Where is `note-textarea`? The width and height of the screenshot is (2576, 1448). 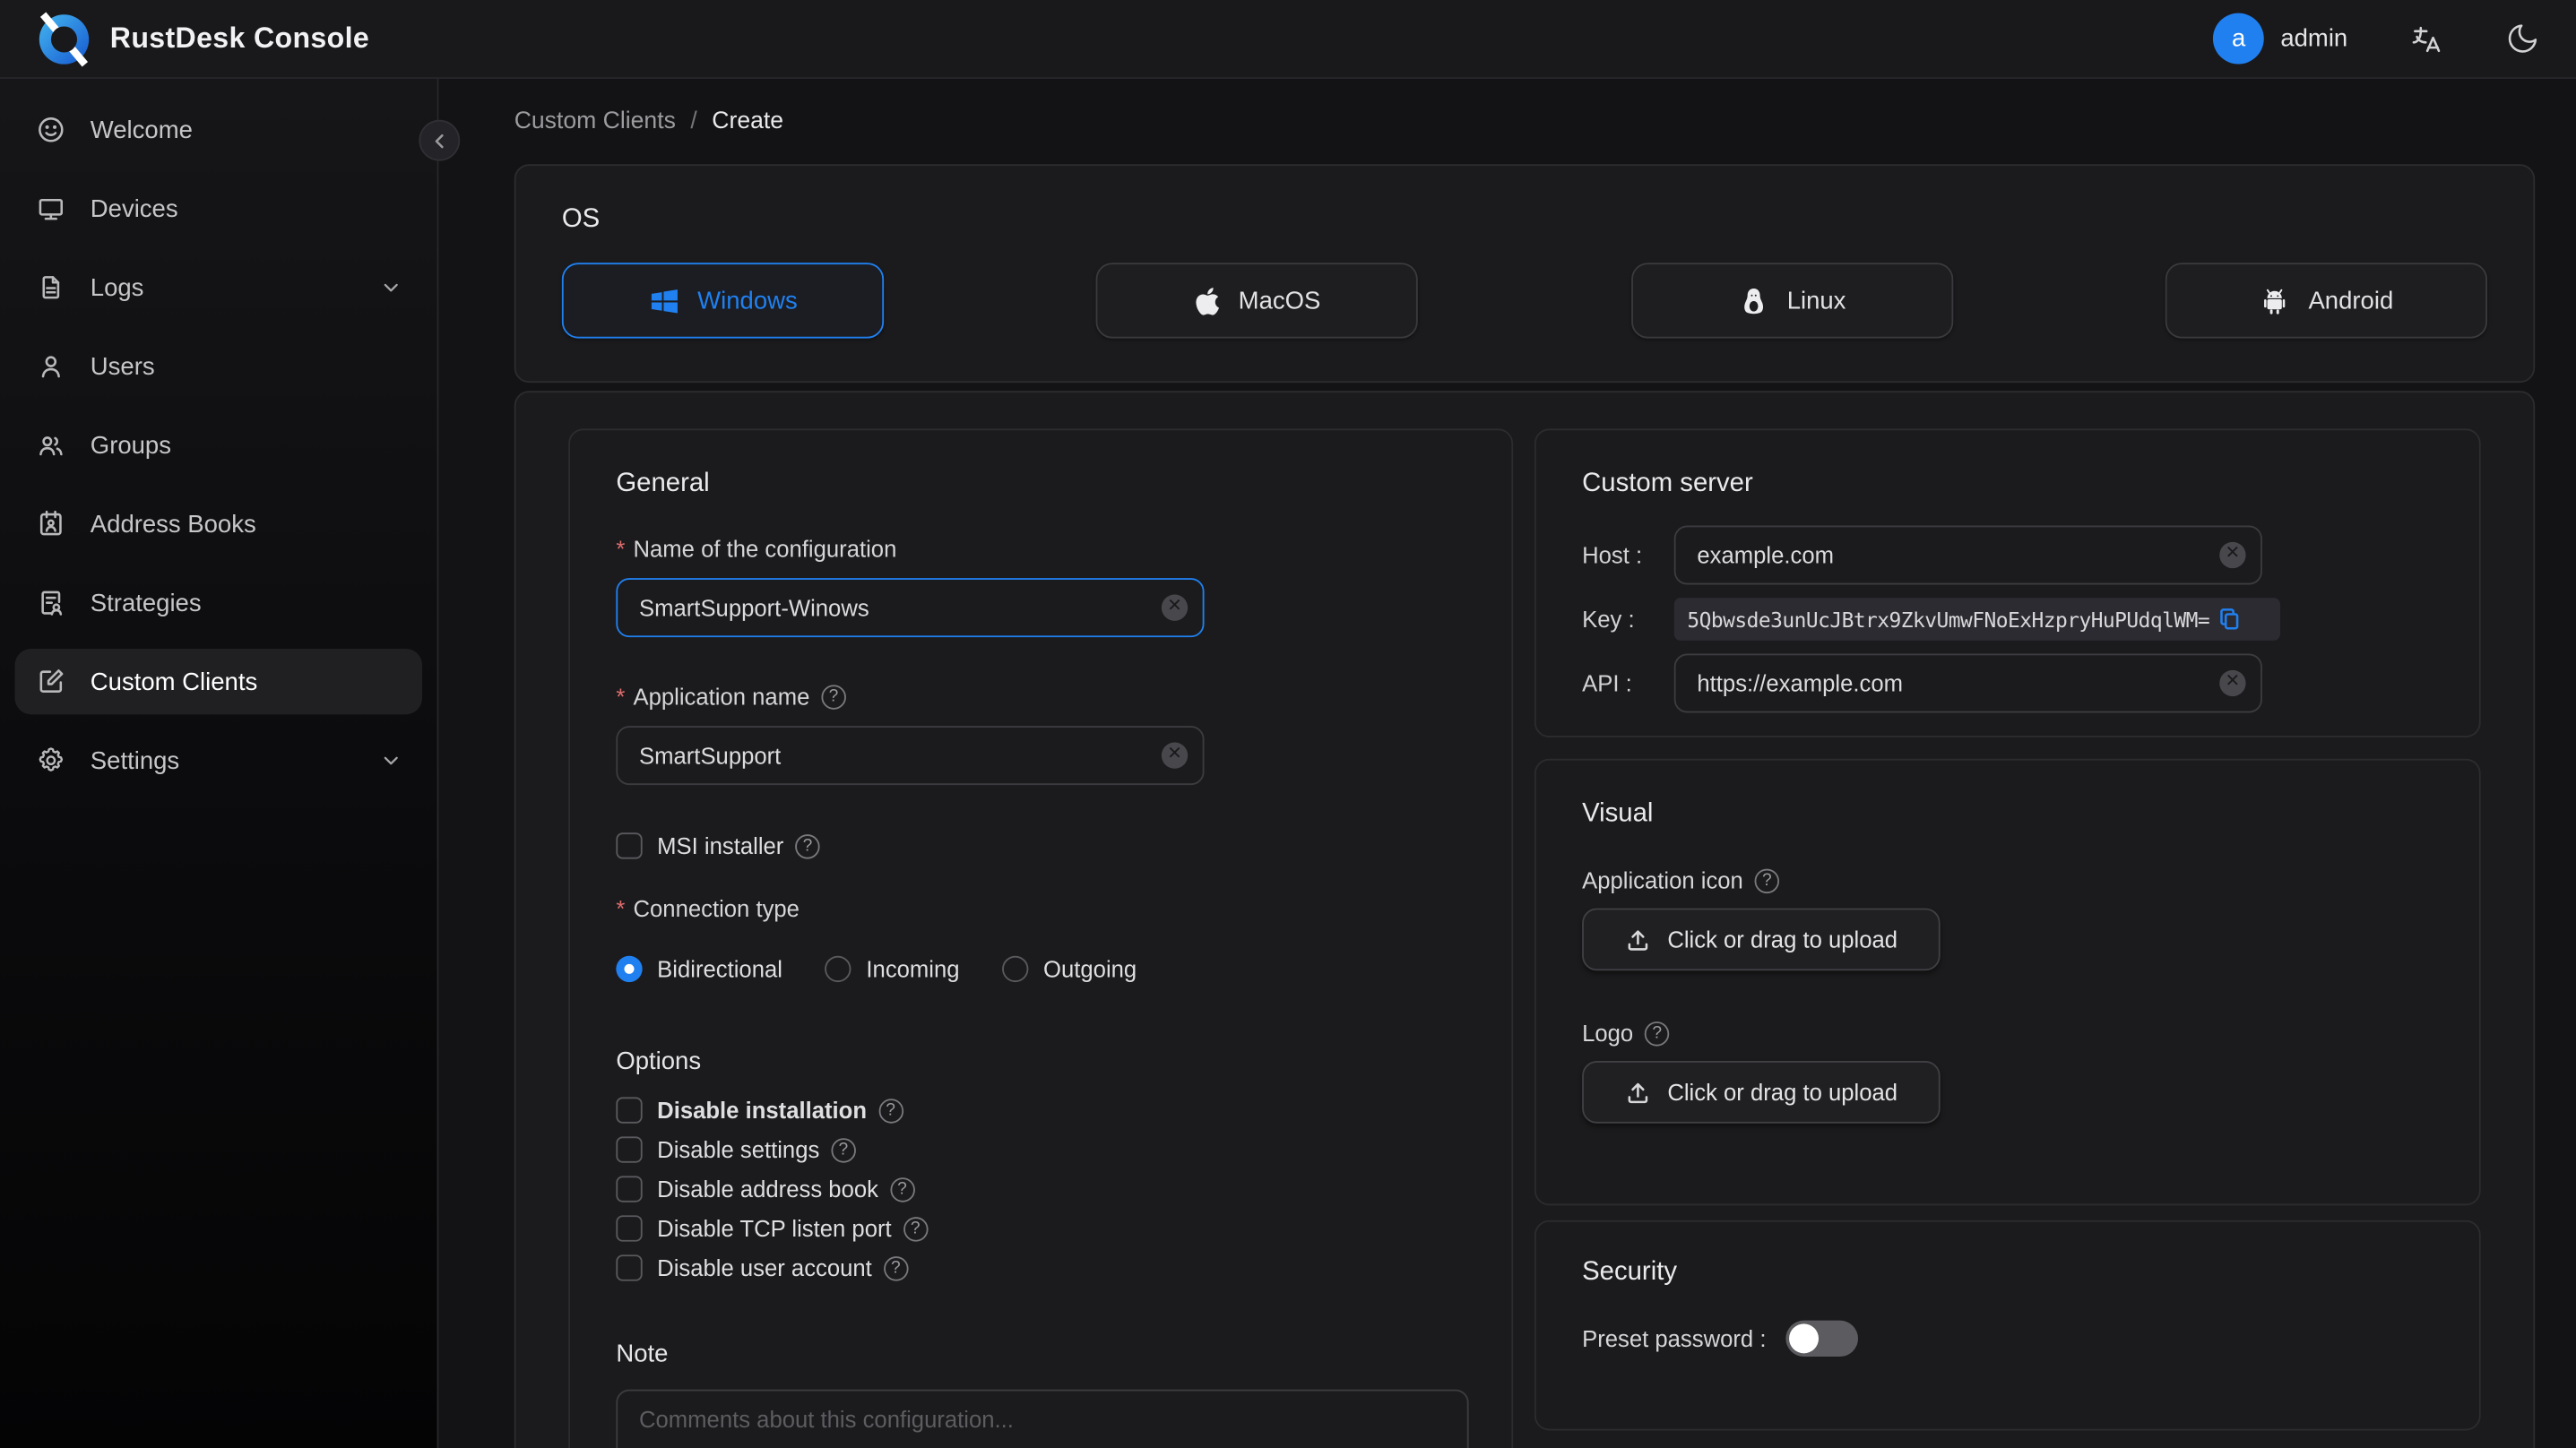
note-textarea is located at coordinates (1042, 1418).